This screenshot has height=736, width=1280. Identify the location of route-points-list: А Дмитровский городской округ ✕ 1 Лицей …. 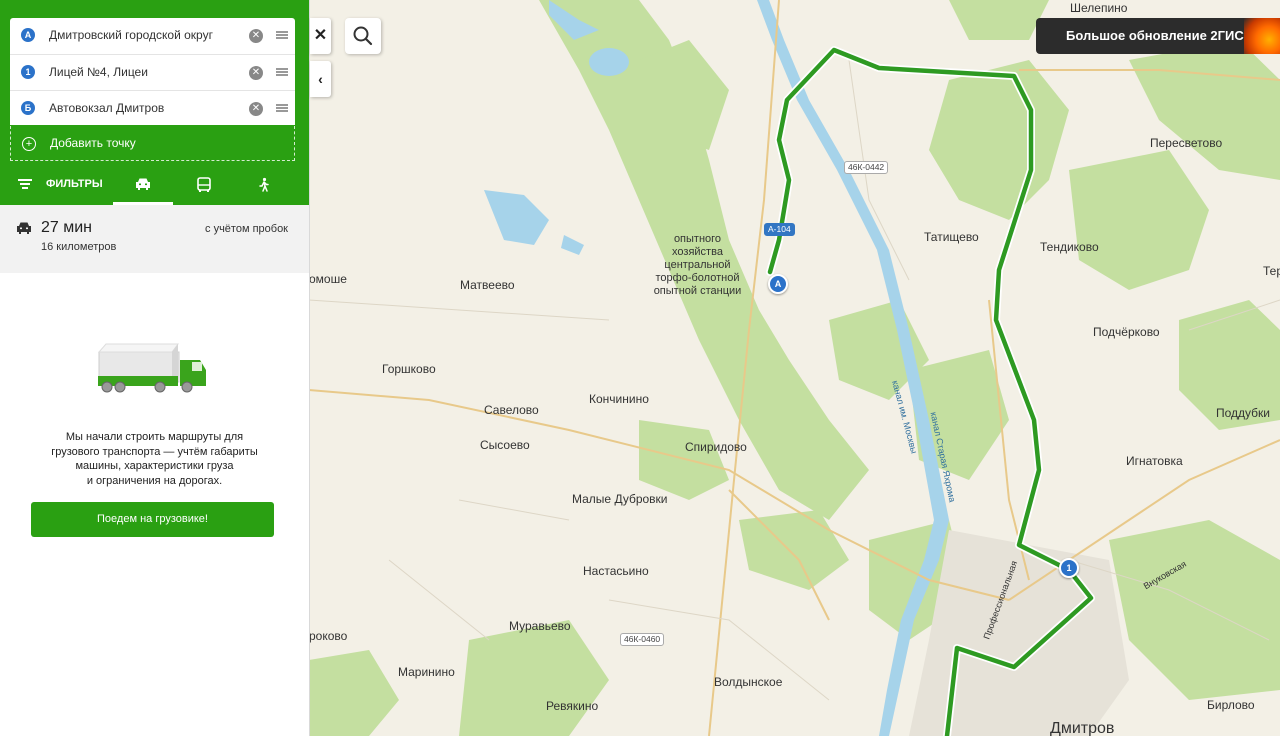
(152, 71).